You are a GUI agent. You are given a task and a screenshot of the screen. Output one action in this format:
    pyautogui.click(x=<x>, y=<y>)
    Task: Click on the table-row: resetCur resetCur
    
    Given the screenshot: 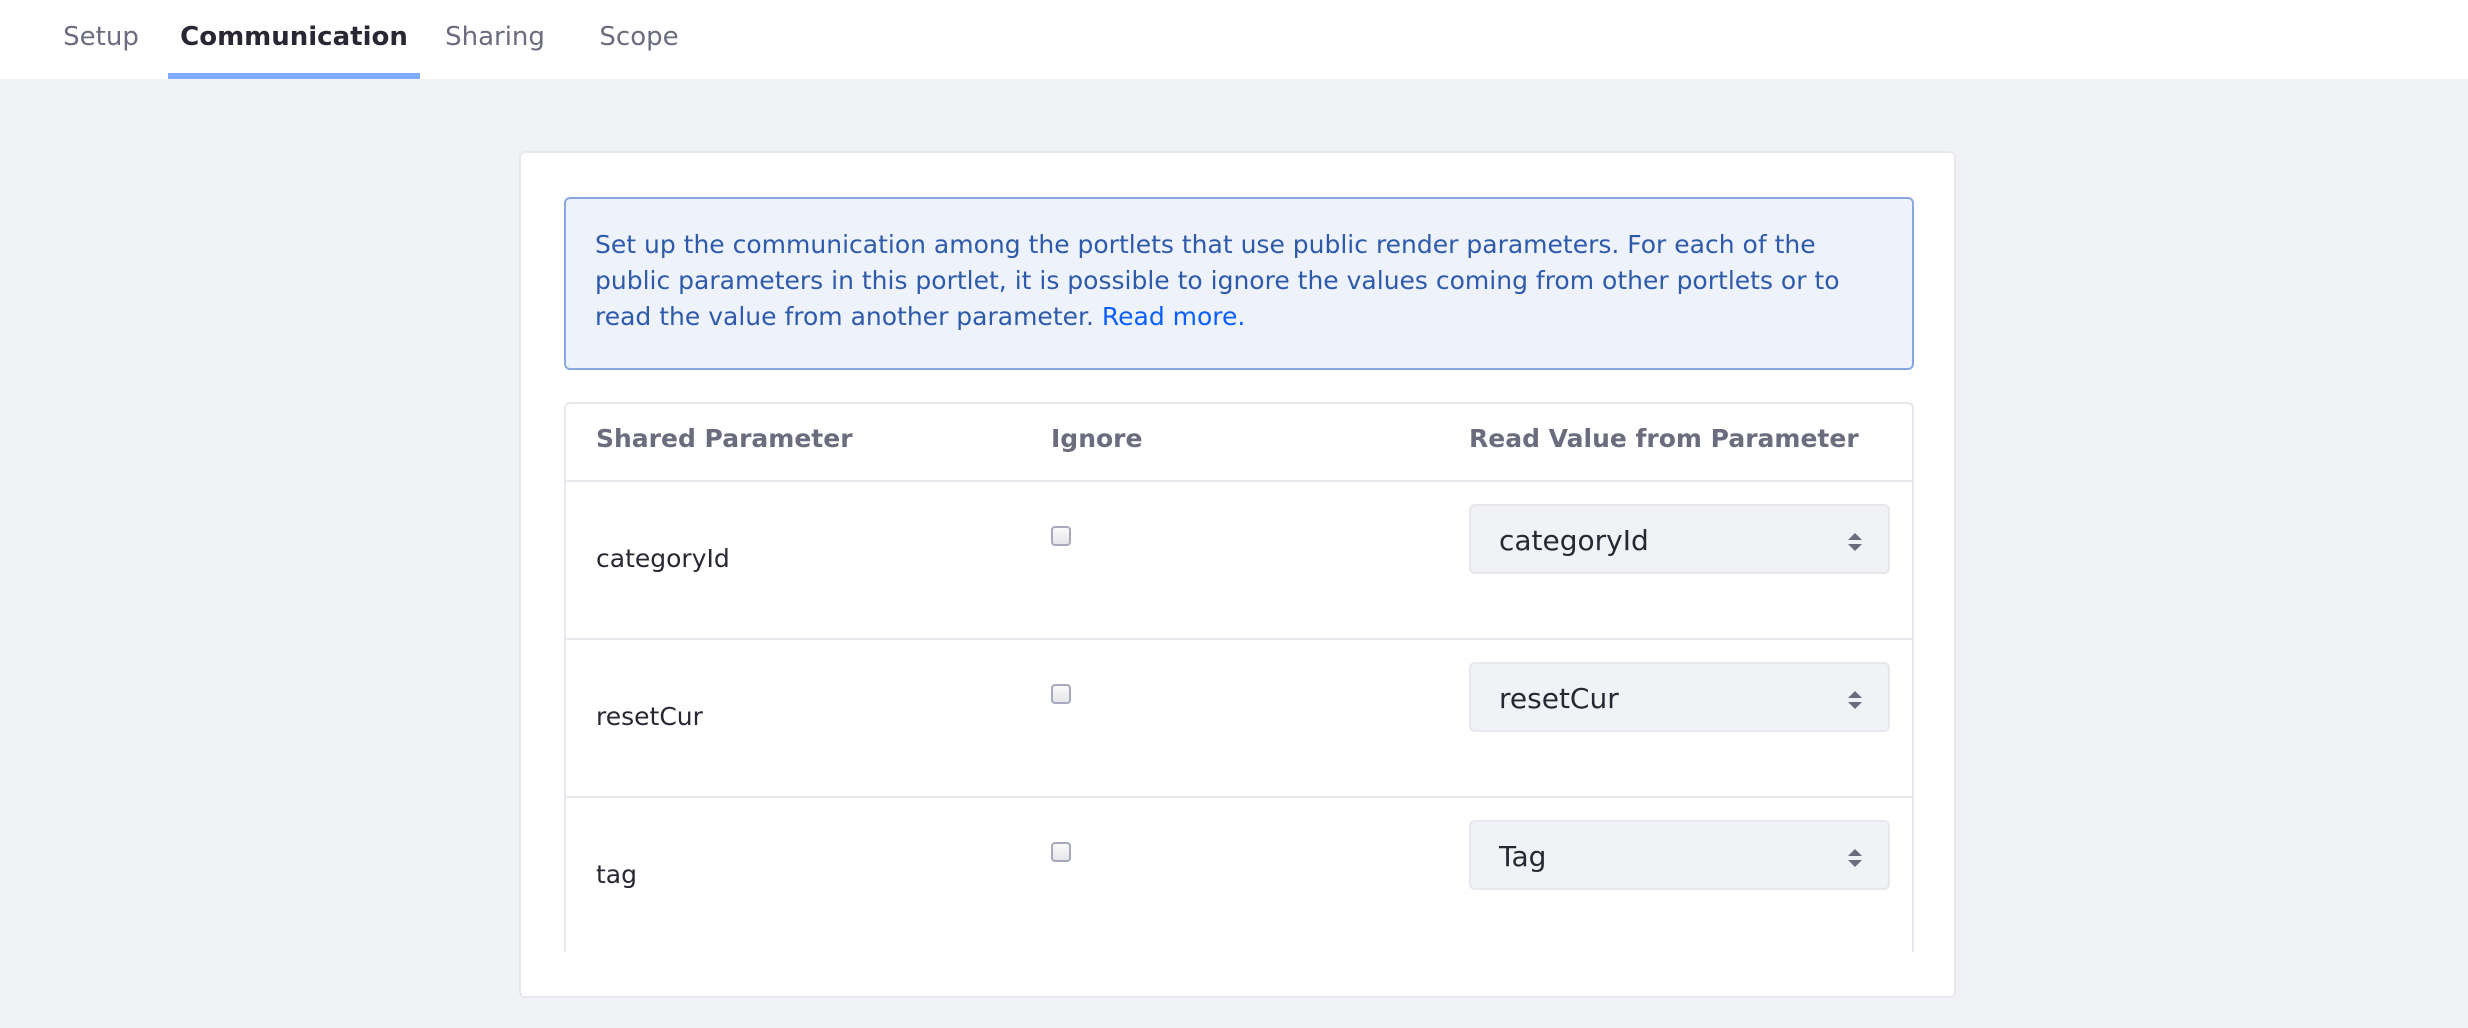 What is the action you would take?
    pyautogui.click(x=1239, y=719)
    